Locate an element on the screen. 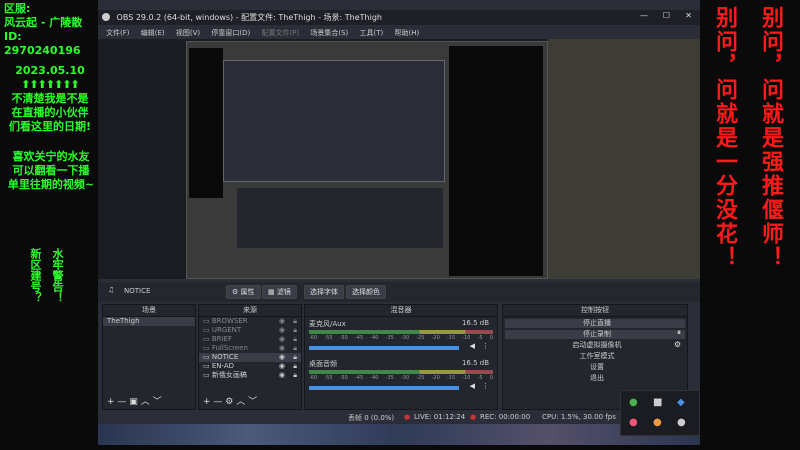 The height and width of the screenshot is (450, 800). live-indicator-icon: ● is located at coordinates (407, 417).